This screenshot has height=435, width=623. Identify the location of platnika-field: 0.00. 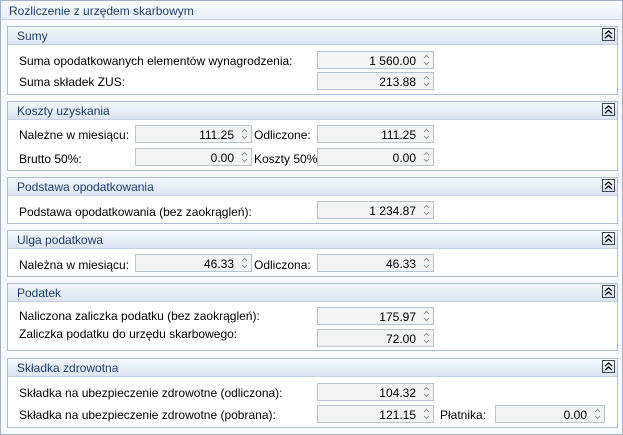
(550, 414).